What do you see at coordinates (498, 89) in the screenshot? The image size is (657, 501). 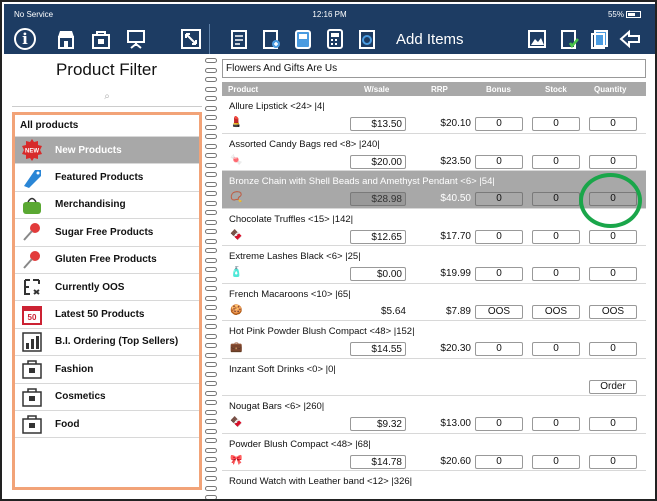 I see `column-bonus: Bonus` at bounding box center [498, 89].